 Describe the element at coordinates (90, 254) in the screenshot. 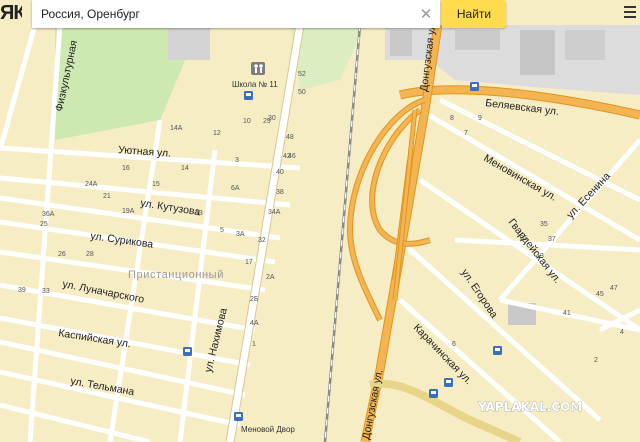

I see `house-number: 28` at that location.